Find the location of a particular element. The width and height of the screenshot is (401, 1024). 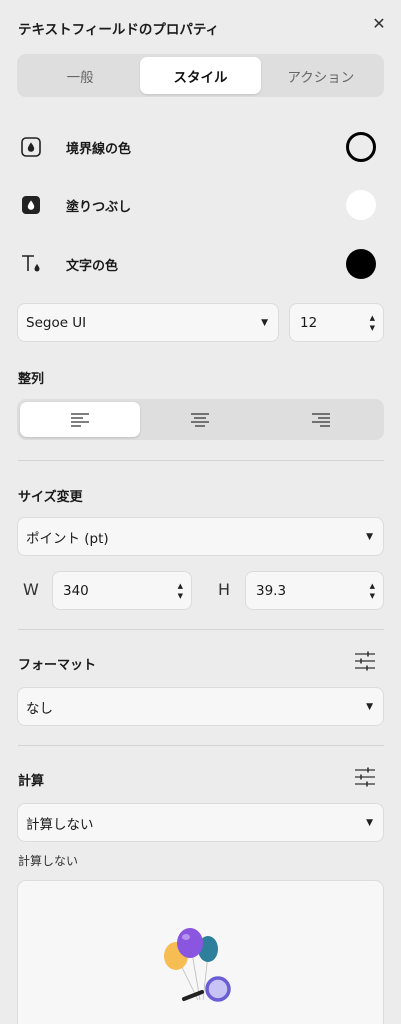

tab-style: スタイル is located at coordinates (200, 75).